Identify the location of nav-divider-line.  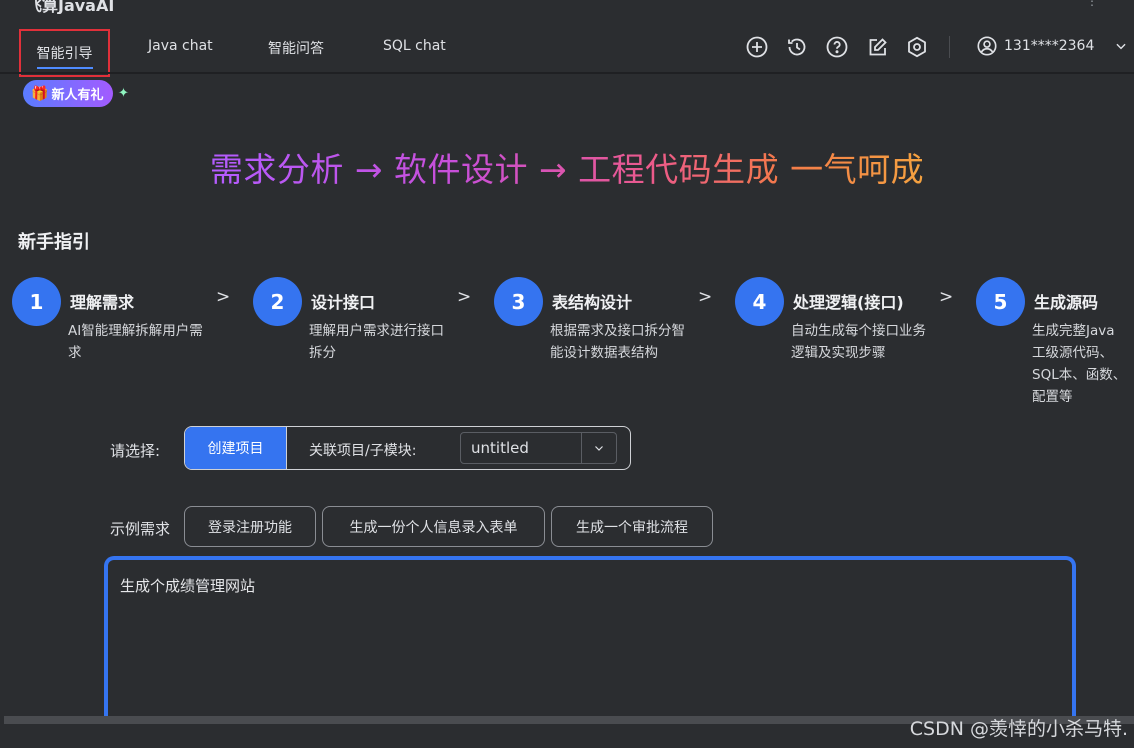
(567, 73).